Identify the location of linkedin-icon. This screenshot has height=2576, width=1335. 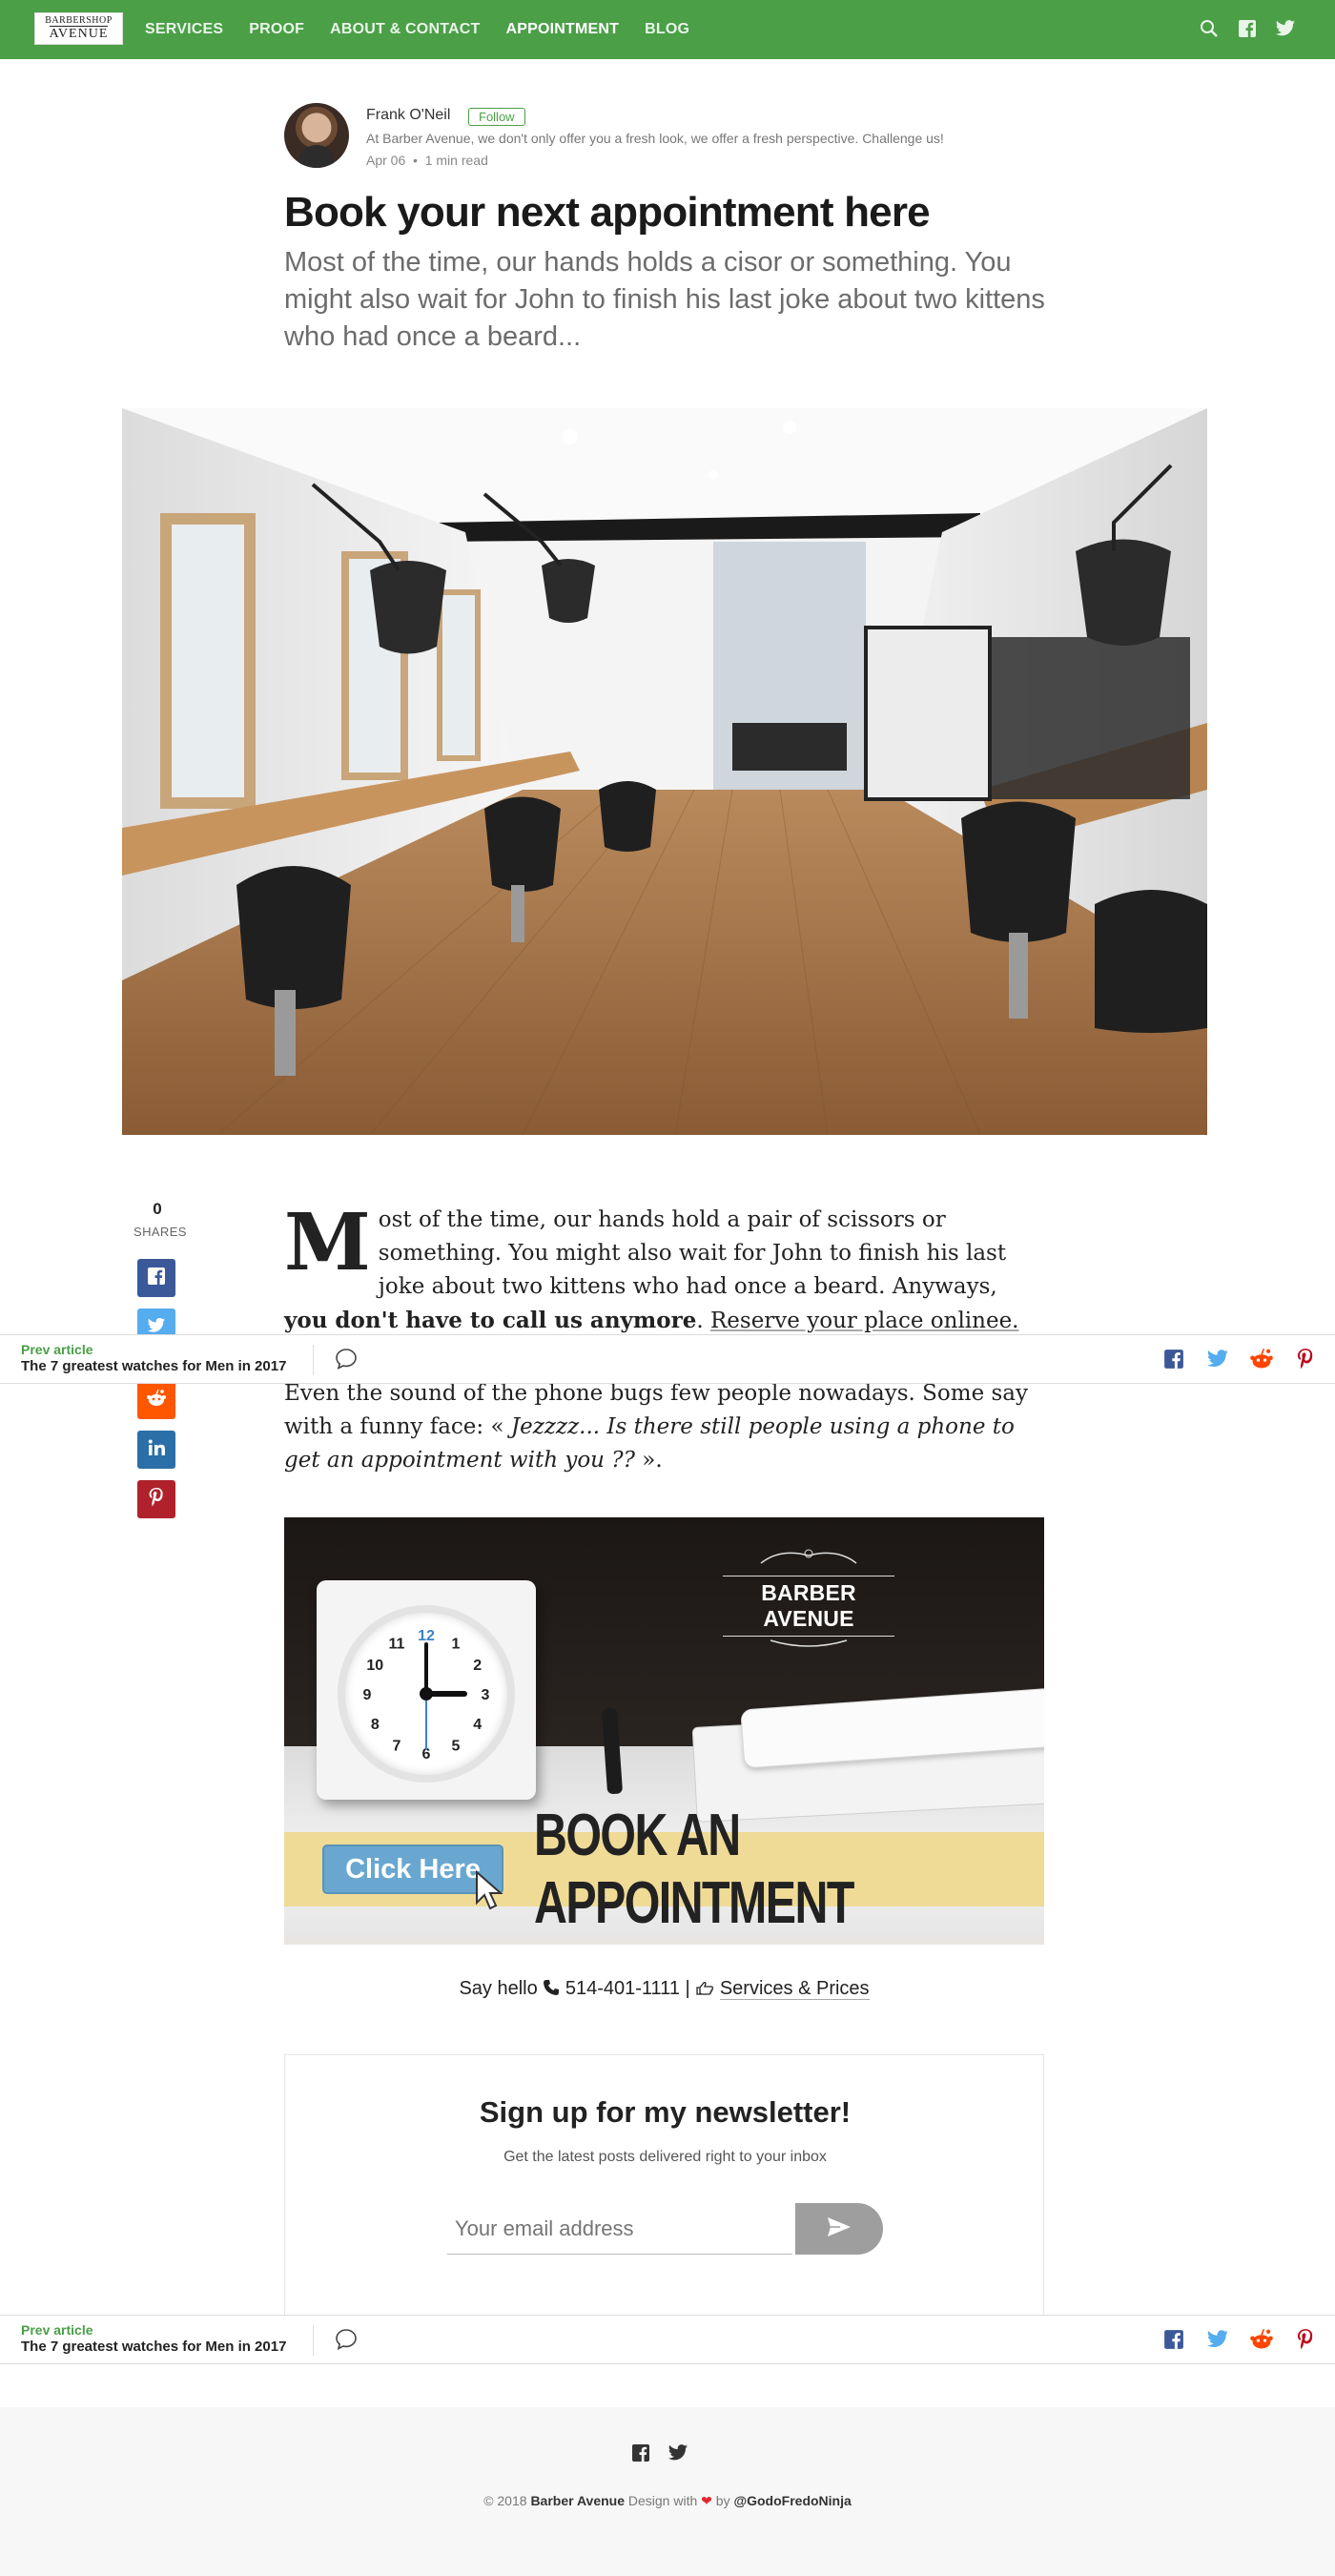
(156, 1450).